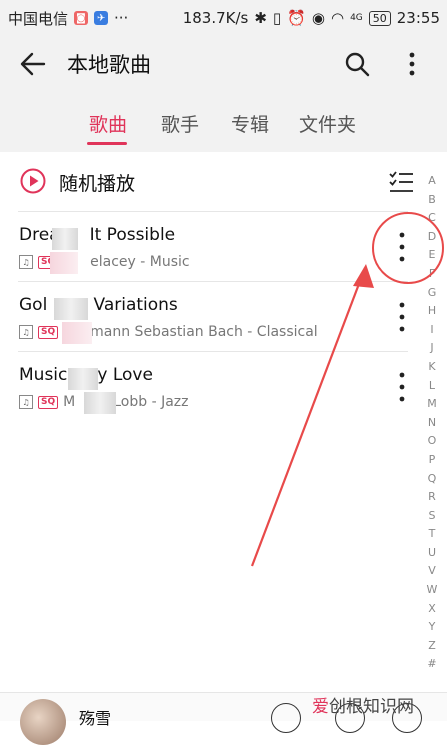 This screenshot has width=447, height=745. What do you see at coordinates (320, 707) in the screenshot?
I see `watermark-part: 爱` at bounding box center [320, 707].